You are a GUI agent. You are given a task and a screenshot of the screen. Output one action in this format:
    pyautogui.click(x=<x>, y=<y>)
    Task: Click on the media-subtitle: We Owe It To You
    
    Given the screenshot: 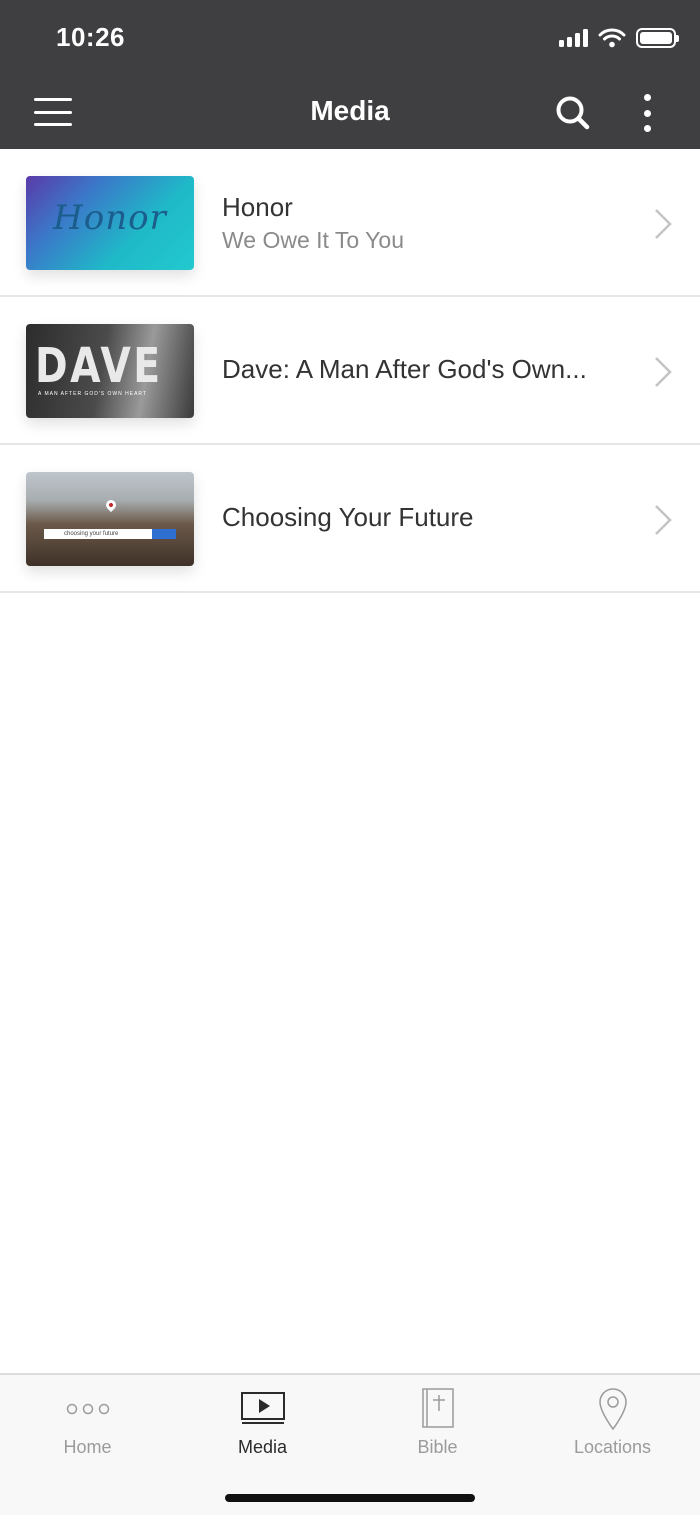 What is the action you would take?
    pyautogui.click(x=313, y=240)
    